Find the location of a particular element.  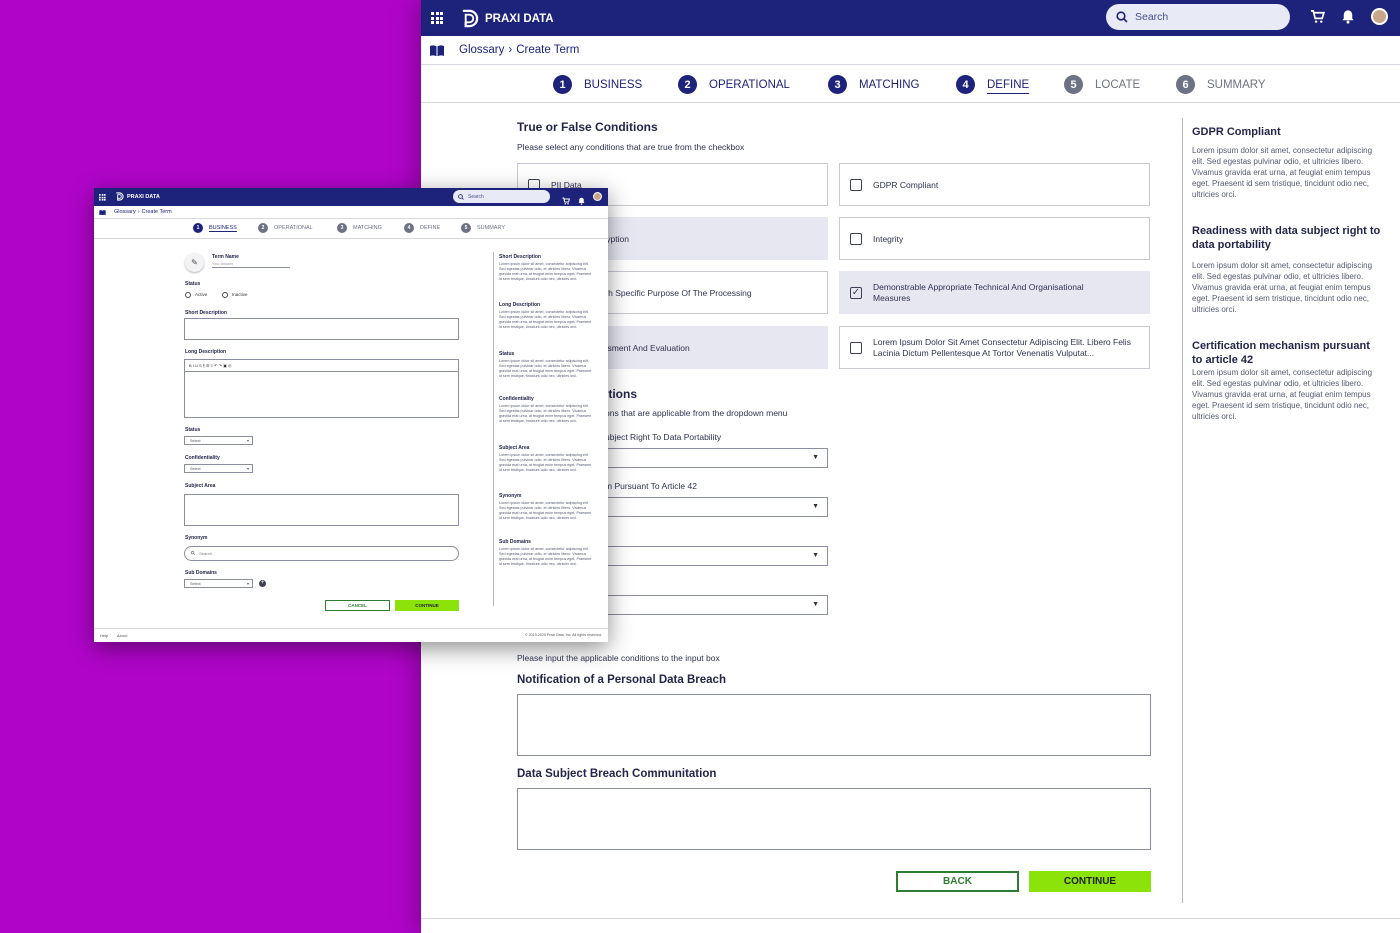

checkbox-gdpr-compliant: GDPR Compliant is located at coordinates (994, 184).